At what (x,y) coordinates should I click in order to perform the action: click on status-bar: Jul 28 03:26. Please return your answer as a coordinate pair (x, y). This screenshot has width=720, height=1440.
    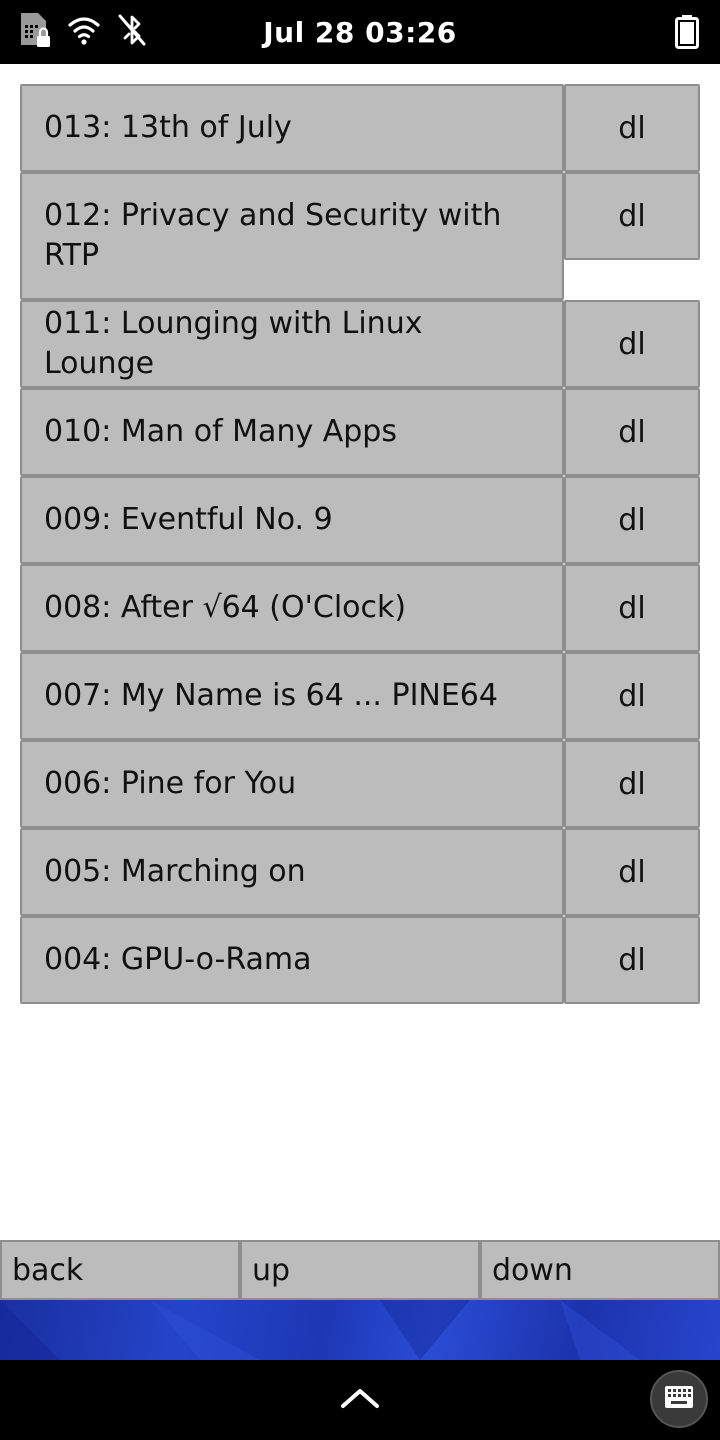
    Looking at the image, I should click on (360, 32).